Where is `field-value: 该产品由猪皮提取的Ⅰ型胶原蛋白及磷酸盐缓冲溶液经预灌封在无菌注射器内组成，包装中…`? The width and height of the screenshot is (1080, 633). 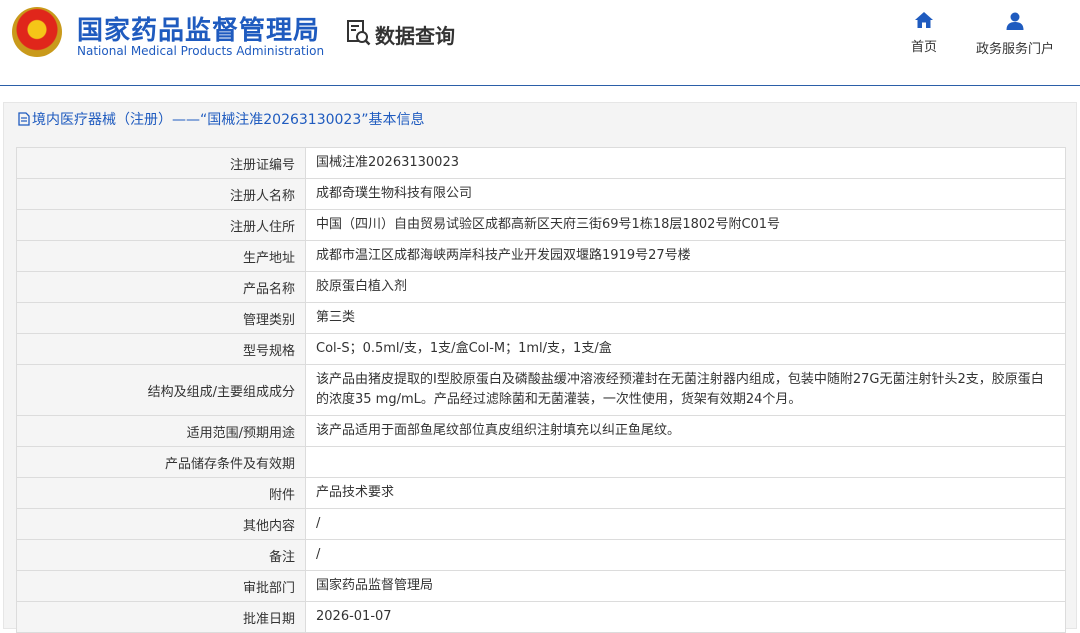 field-value: 该产品由猪皮提取的Ⅰ型胶原蛋白及磷酸盐缓冲溶液经预灌封在无菌注射器内组成，包装中… is located at coordinates (685, 390).